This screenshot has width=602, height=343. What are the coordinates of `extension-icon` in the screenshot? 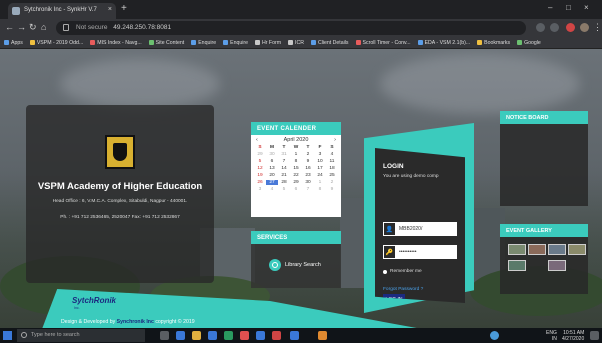 It's located at (570, 27).